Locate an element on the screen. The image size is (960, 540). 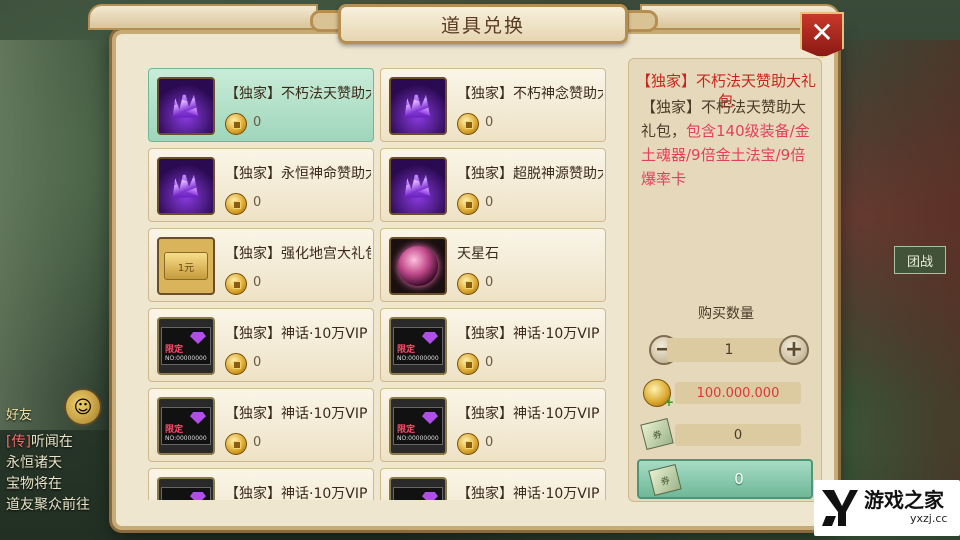
chat-line: 宝物将在 is located at coordinates (34, 484).